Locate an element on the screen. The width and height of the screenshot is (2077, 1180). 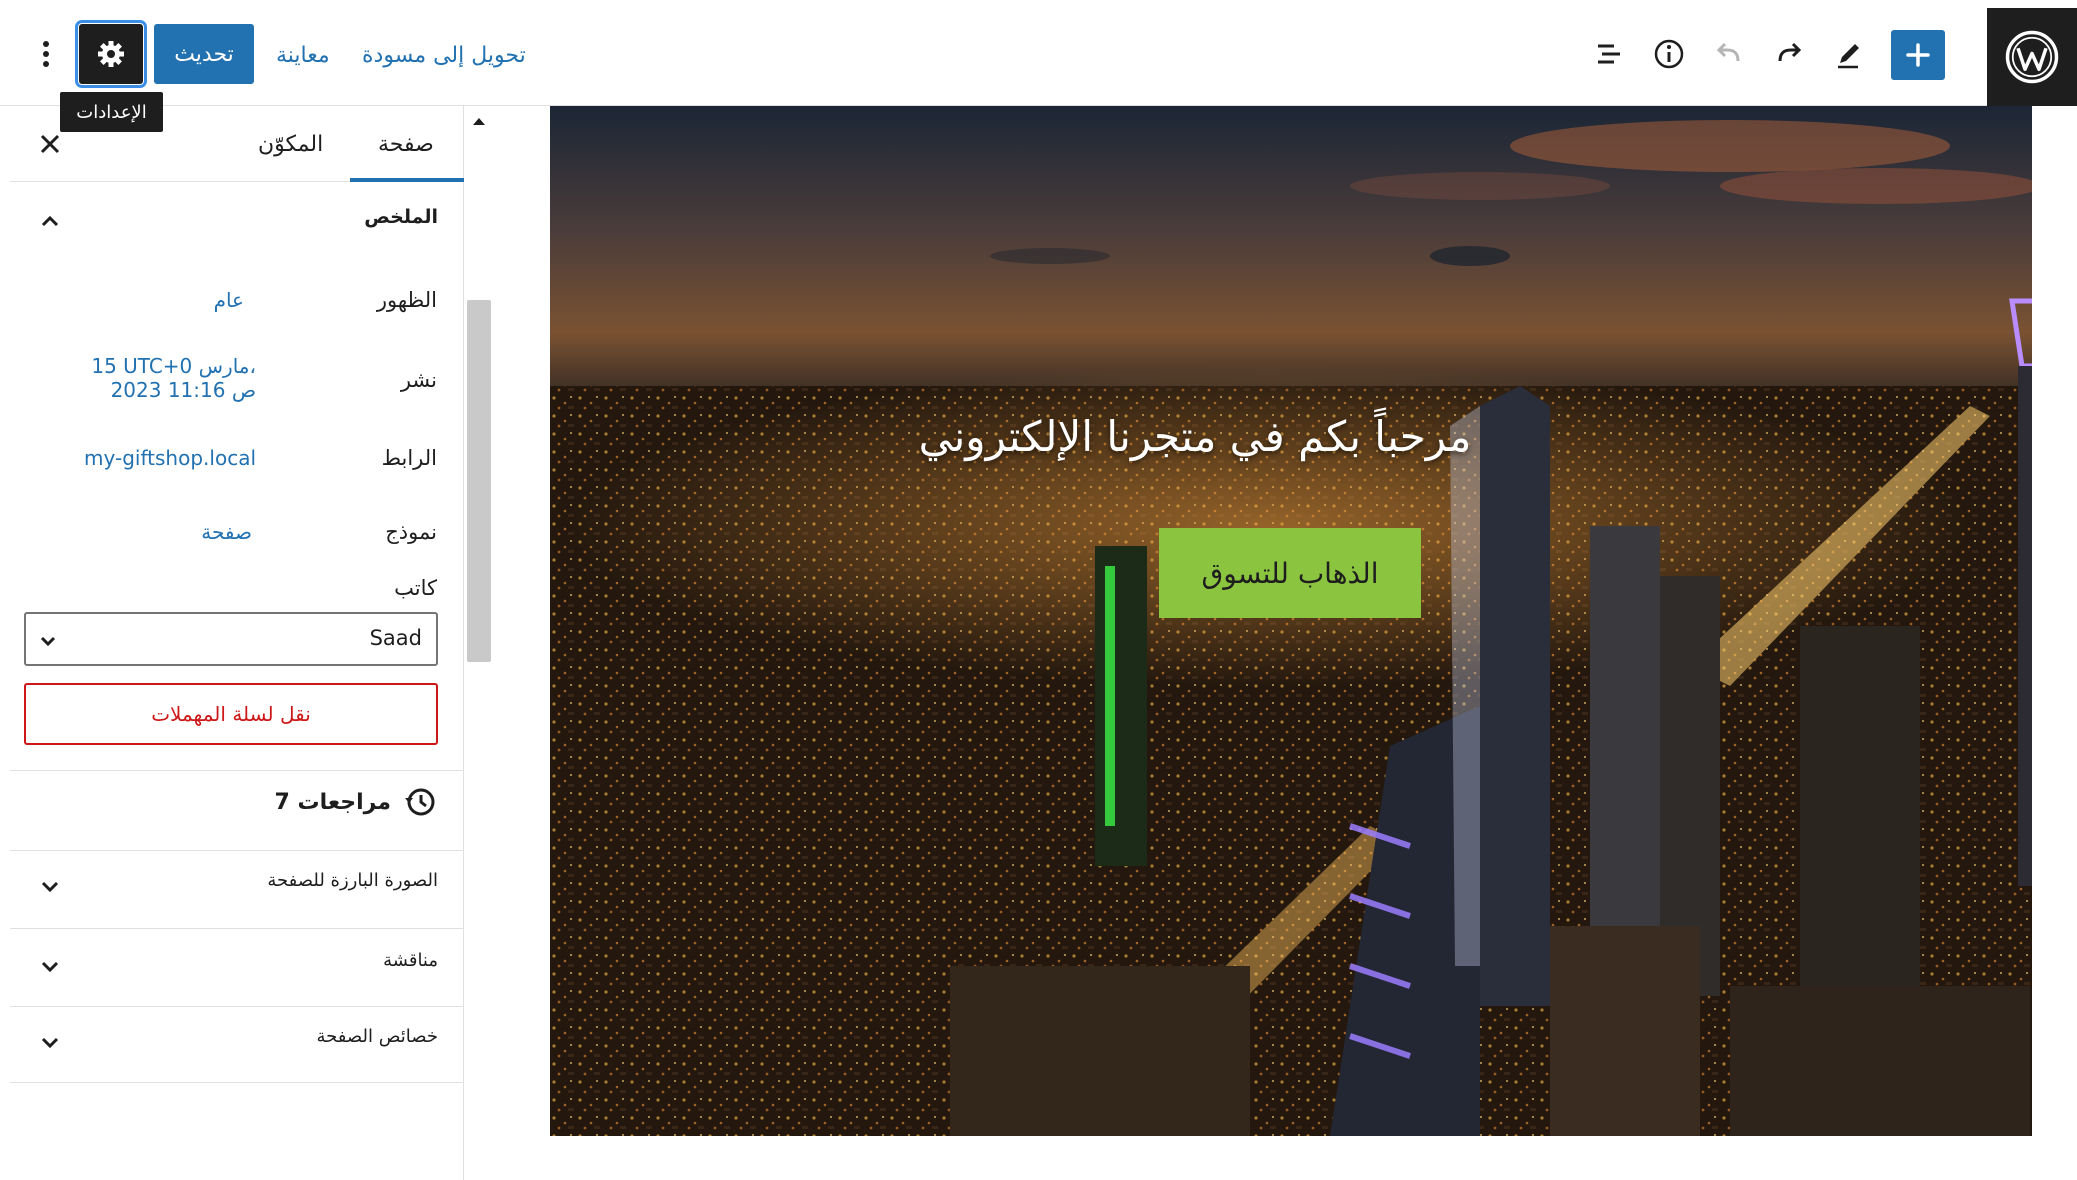
list-view-button is located at coordinates (1609, 54).